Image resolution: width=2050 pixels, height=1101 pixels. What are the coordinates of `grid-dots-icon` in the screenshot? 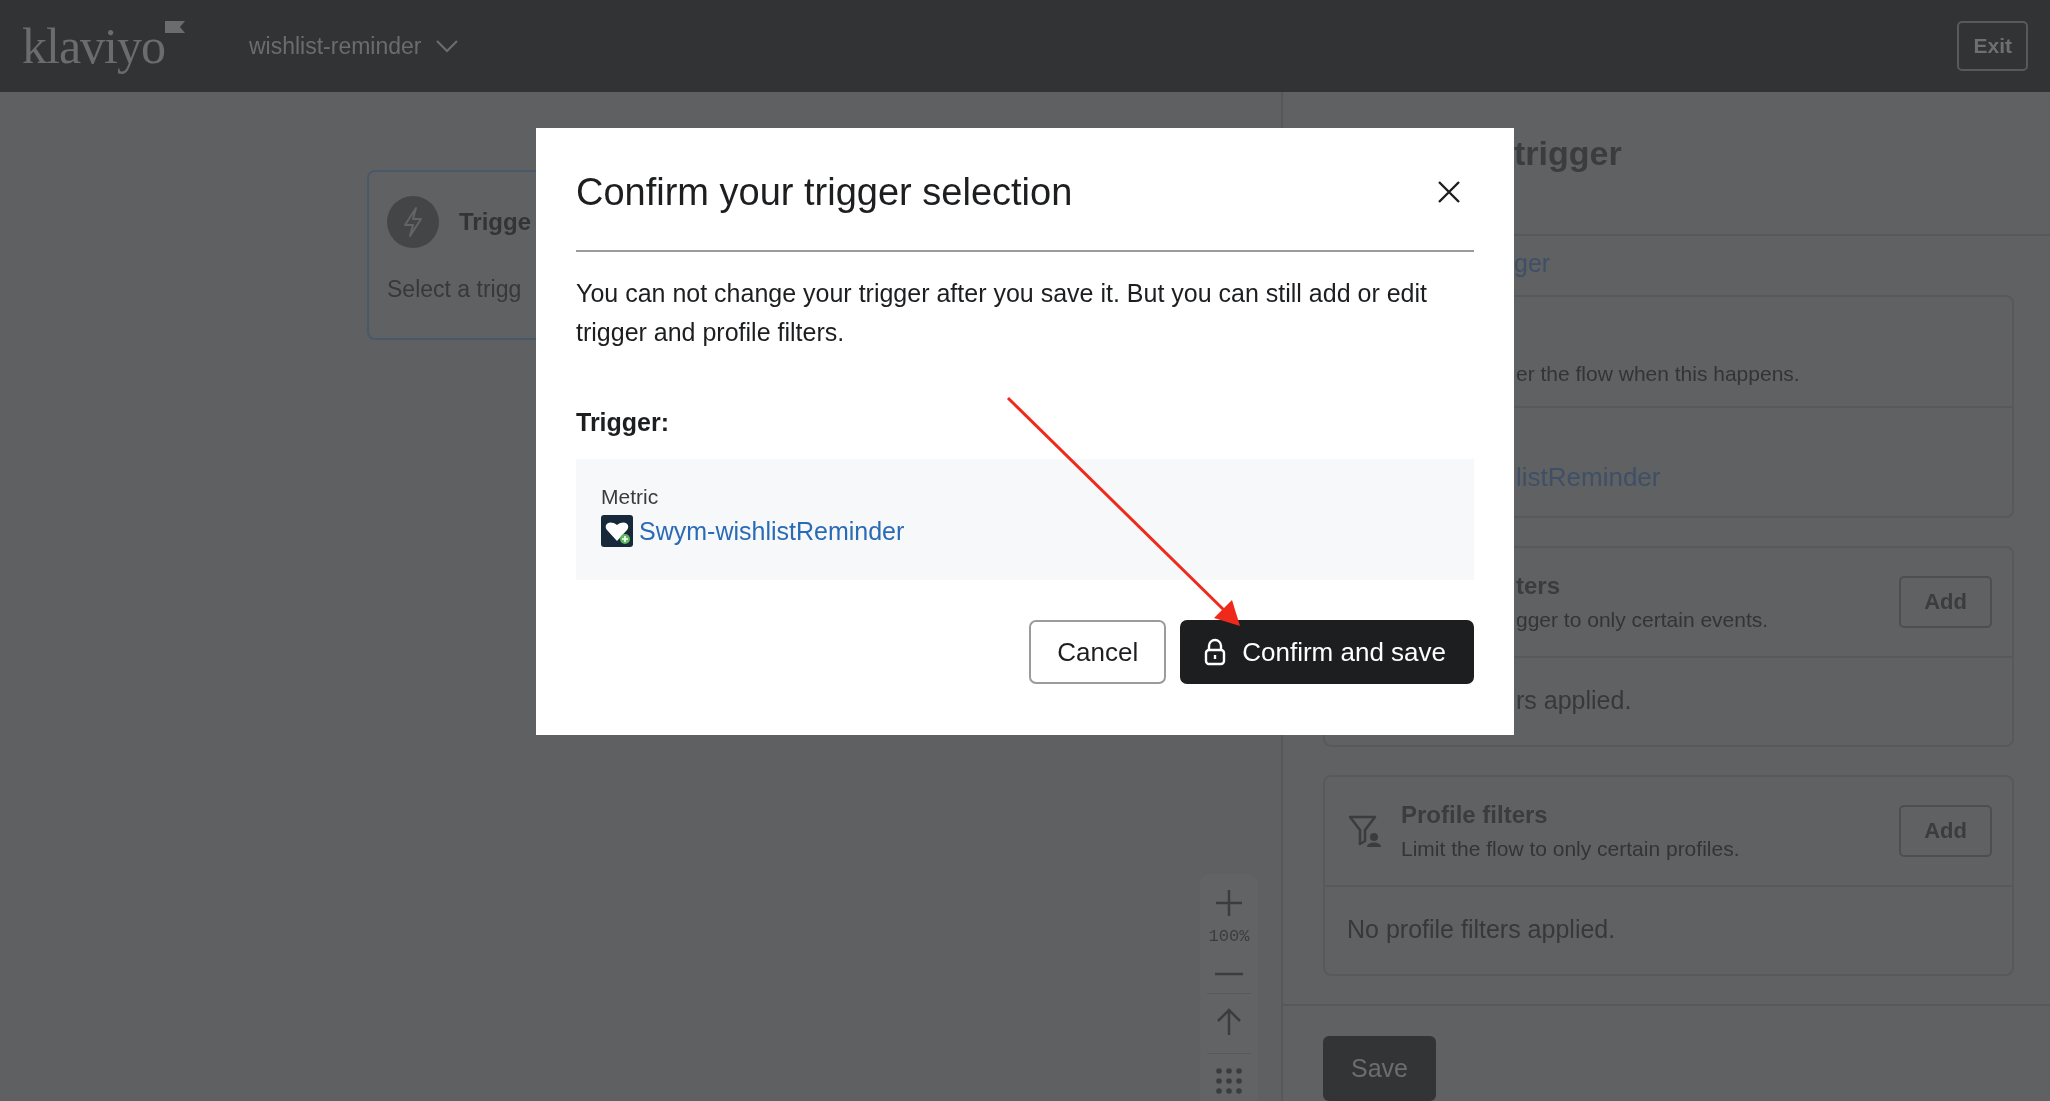 It's located at (1229, 1082).